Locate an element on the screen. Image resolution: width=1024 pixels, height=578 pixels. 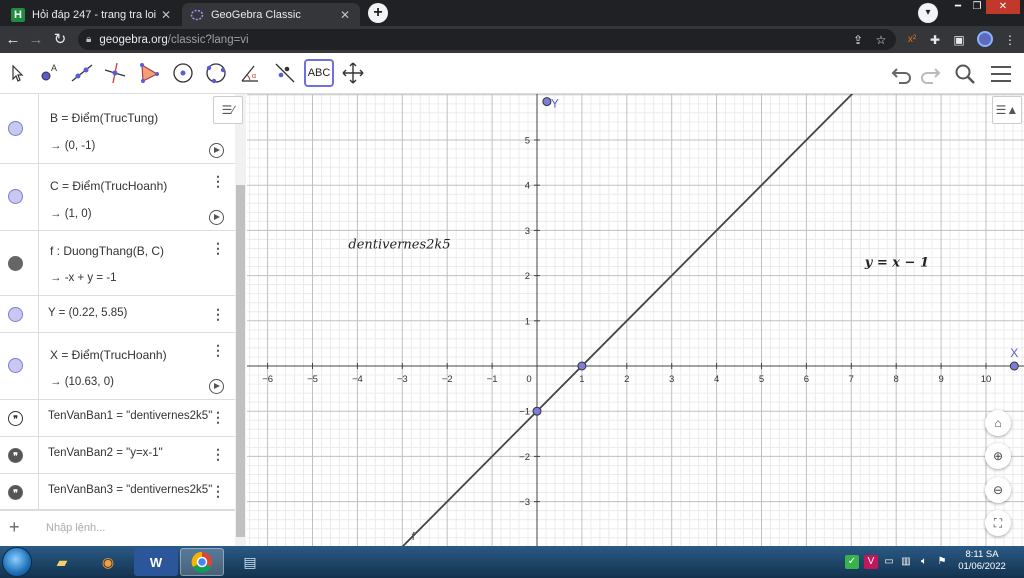
fullscreen-icon: ⛶ is located at coordinates (998, 523).